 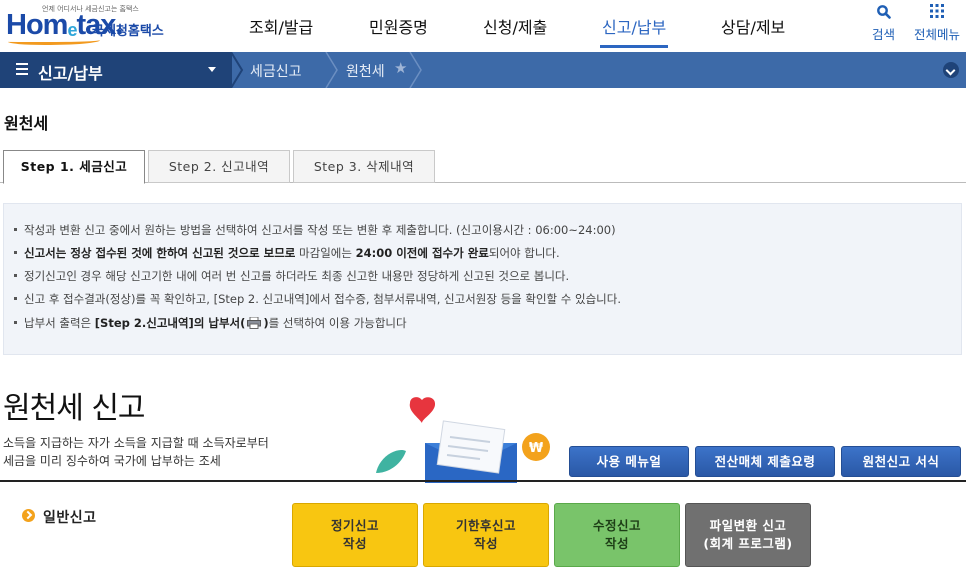 I want to click on gnb-active-underline, so click(x=634, y=46).